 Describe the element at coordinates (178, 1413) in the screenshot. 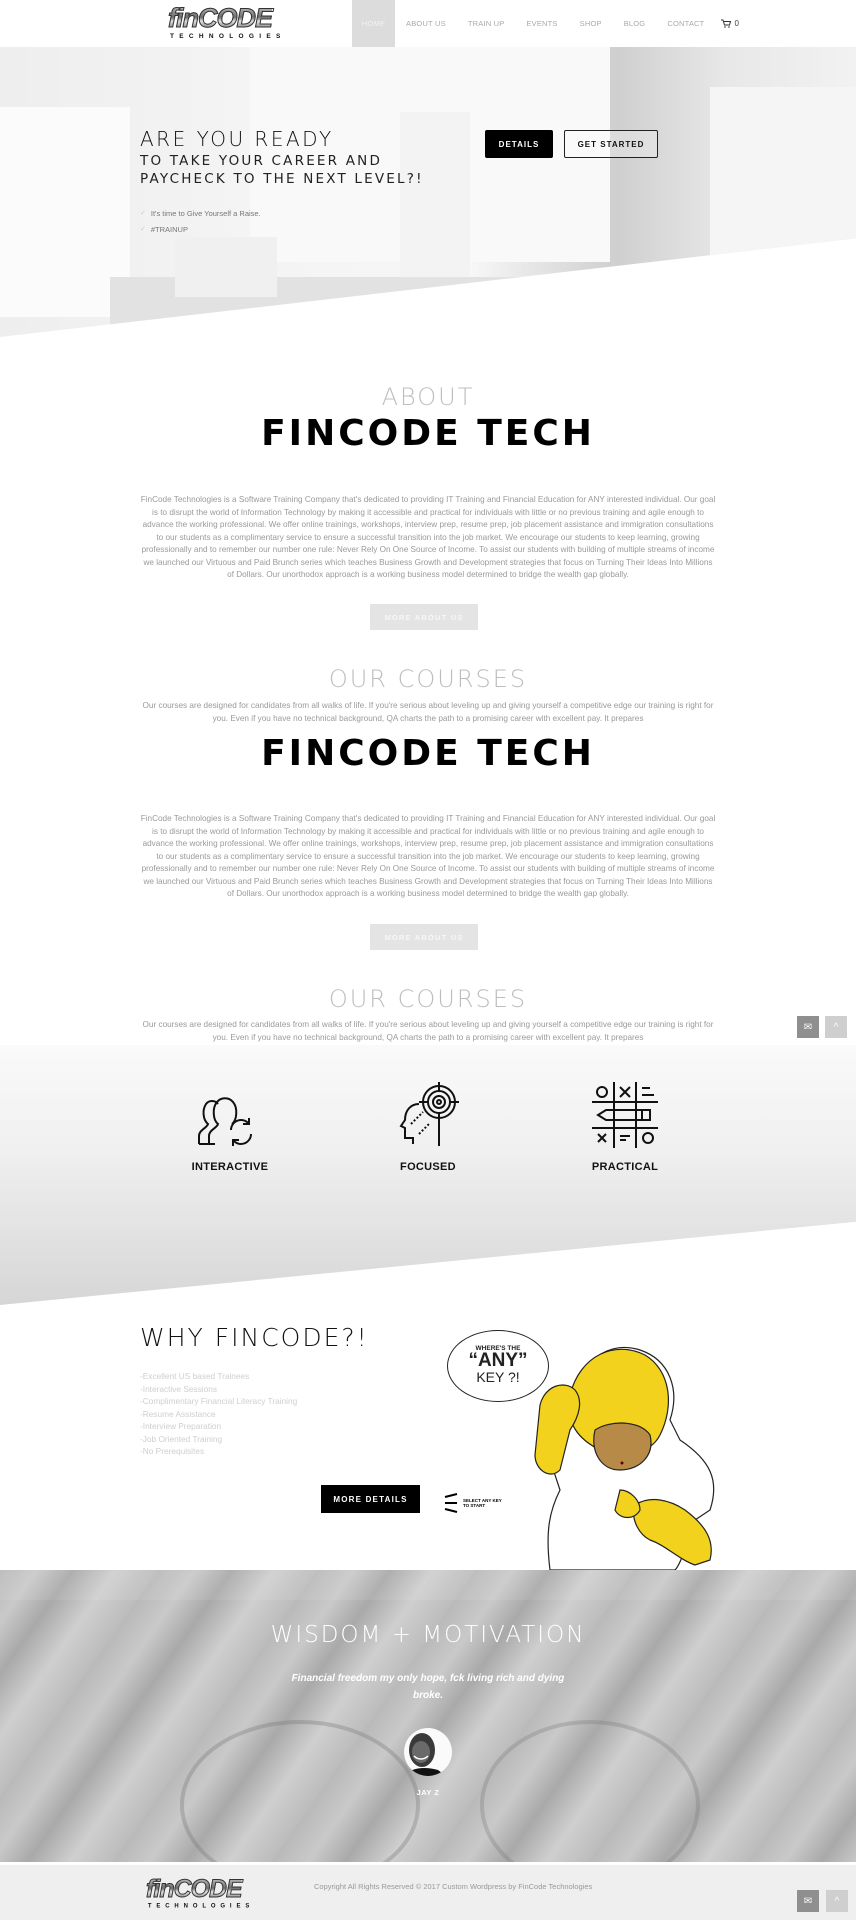

I see `why-item: -Resume Assistance` at that location.